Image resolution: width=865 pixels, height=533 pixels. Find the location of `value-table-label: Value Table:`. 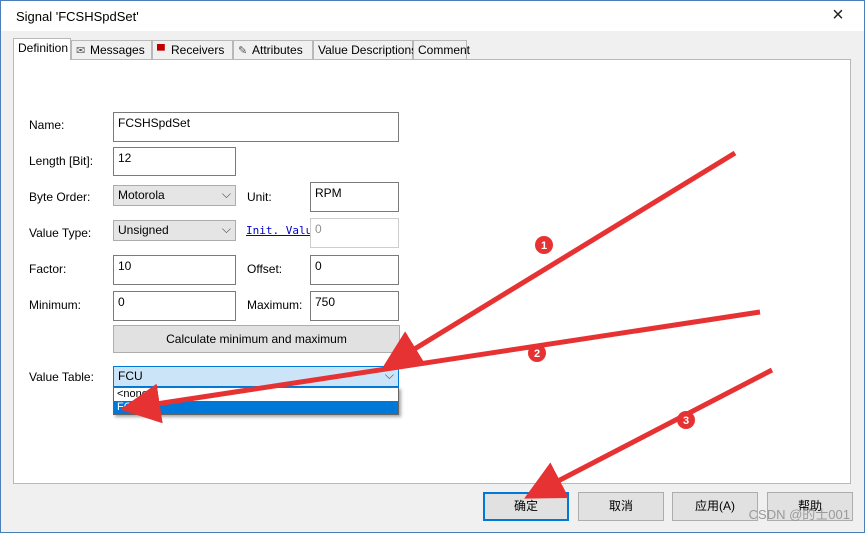

value-table-label: Value Table: is located at coordinates (61, 377).